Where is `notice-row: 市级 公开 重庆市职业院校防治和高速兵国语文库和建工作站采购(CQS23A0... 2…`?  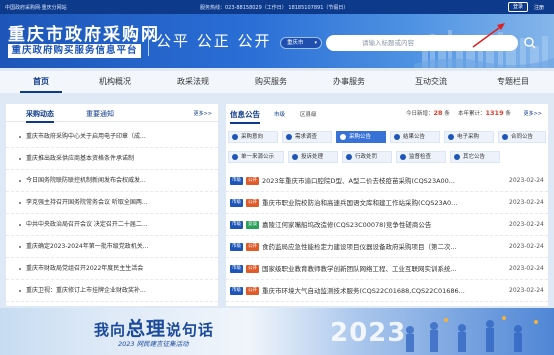 notice-row: 市级 公开 重庆市职业院校防治和高速兵国语文库和建工作站采购(CQS23A0... 2… is located at coordinates (387, 203).